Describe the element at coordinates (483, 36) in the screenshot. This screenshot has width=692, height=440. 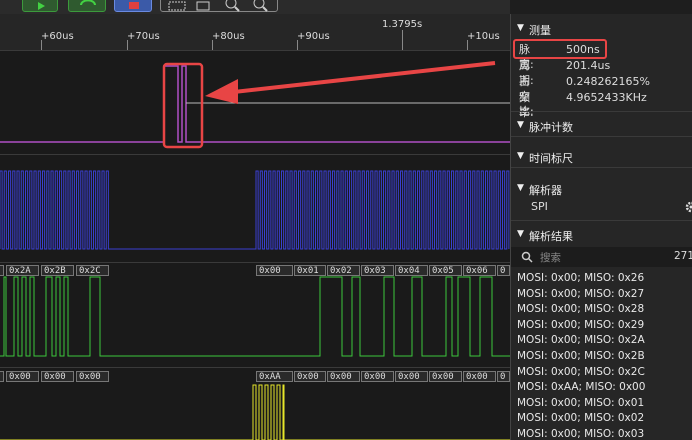
I see `tick-label: +10us` at that location.